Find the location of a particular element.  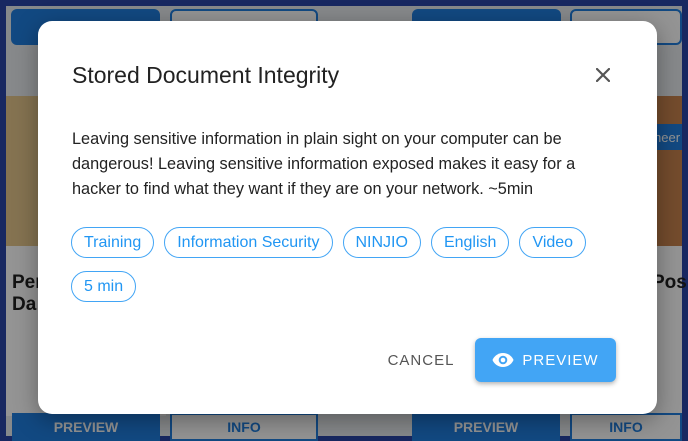

tag-information-security: Information Security is located at coordinates (248, 242).